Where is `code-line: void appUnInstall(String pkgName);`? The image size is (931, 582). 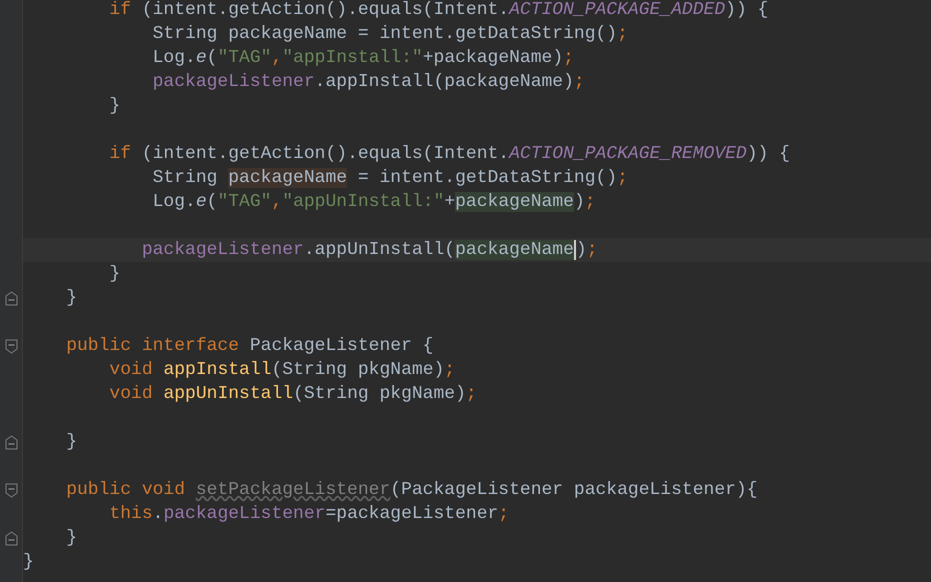 code-line: void appUnInstall(String pkgName); is located at coordinates (292, 394).